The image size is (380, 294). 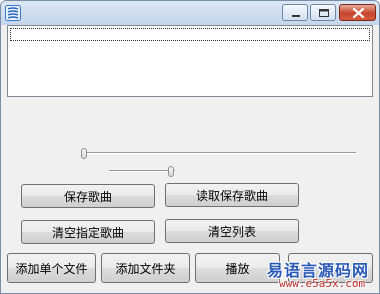 What do you see at coordinates (190, 13) in the screenshot?
I see `title-bar` at bounding box center [190, 13].